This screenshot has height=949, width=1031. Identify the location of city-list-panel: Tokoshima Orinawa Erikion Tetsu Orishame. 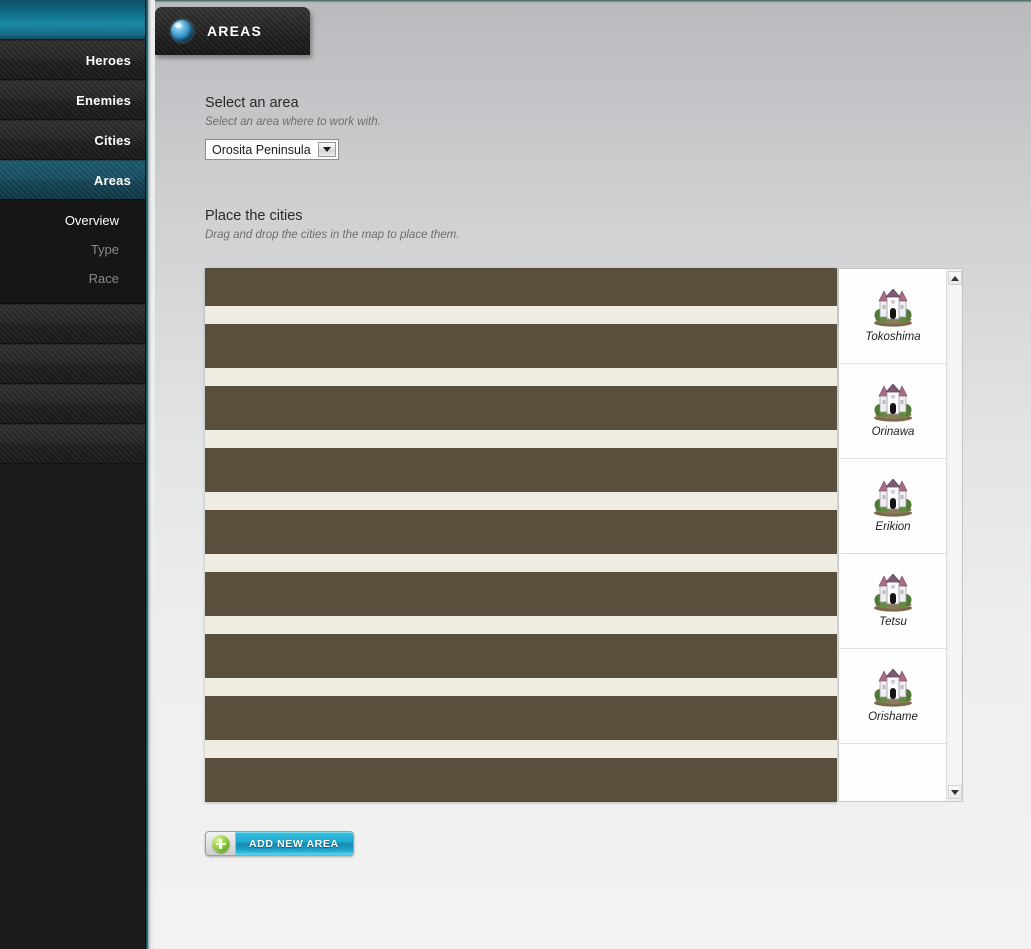
(900, 535).